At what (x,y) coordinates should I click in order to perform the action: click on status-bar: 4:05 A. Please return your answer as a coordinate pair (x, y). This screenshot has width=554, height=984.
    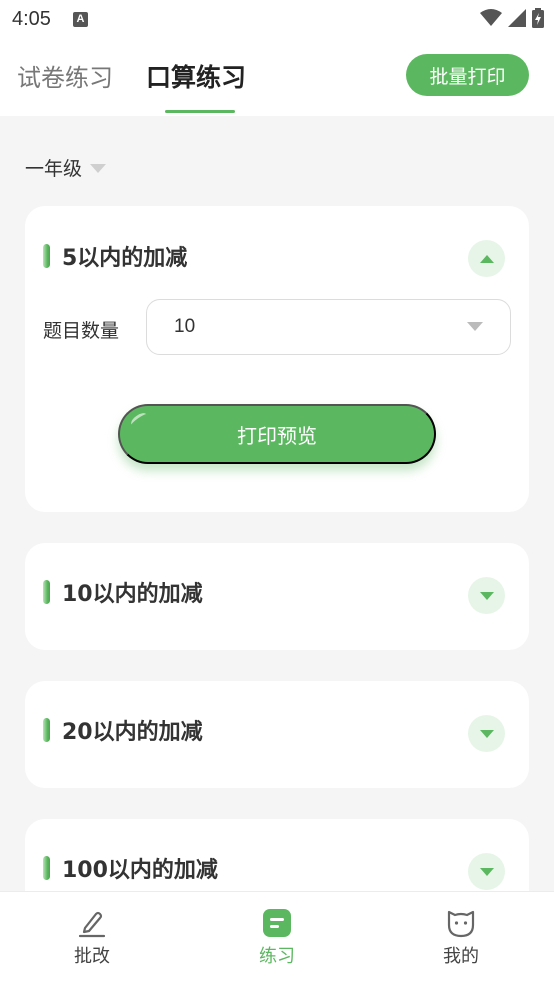
    Looking at the image, I should click on (277, 19).